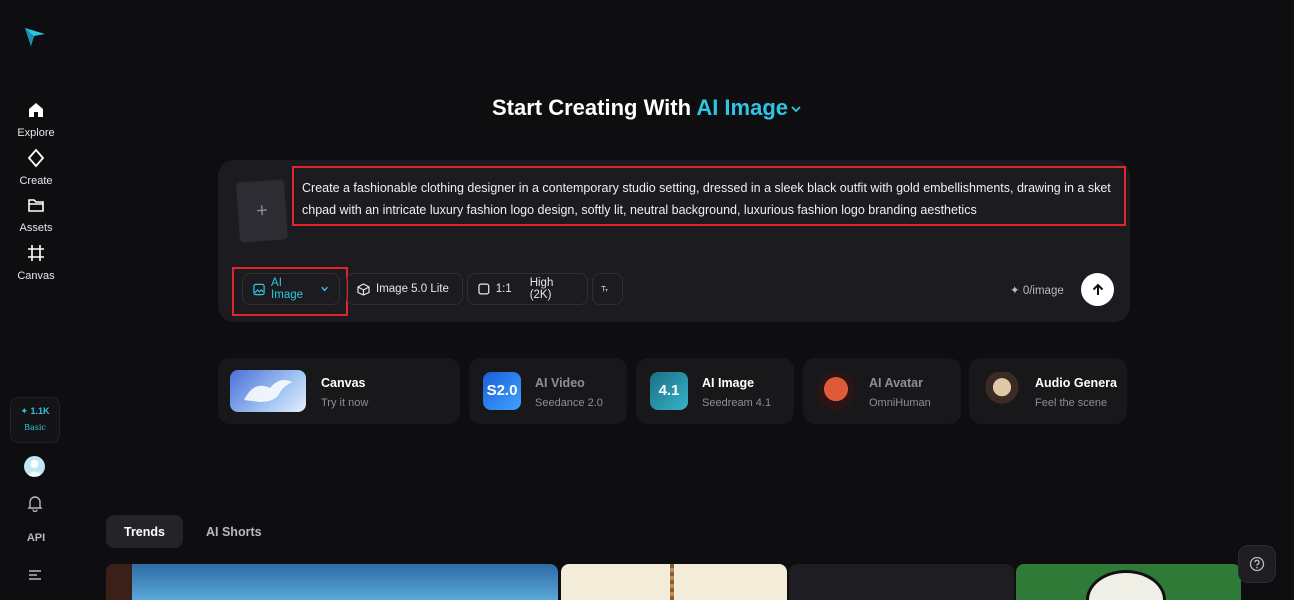 The width and height of the screenshot is (1294, 600). I want to click on pegasus-icon, so click(268, 391).